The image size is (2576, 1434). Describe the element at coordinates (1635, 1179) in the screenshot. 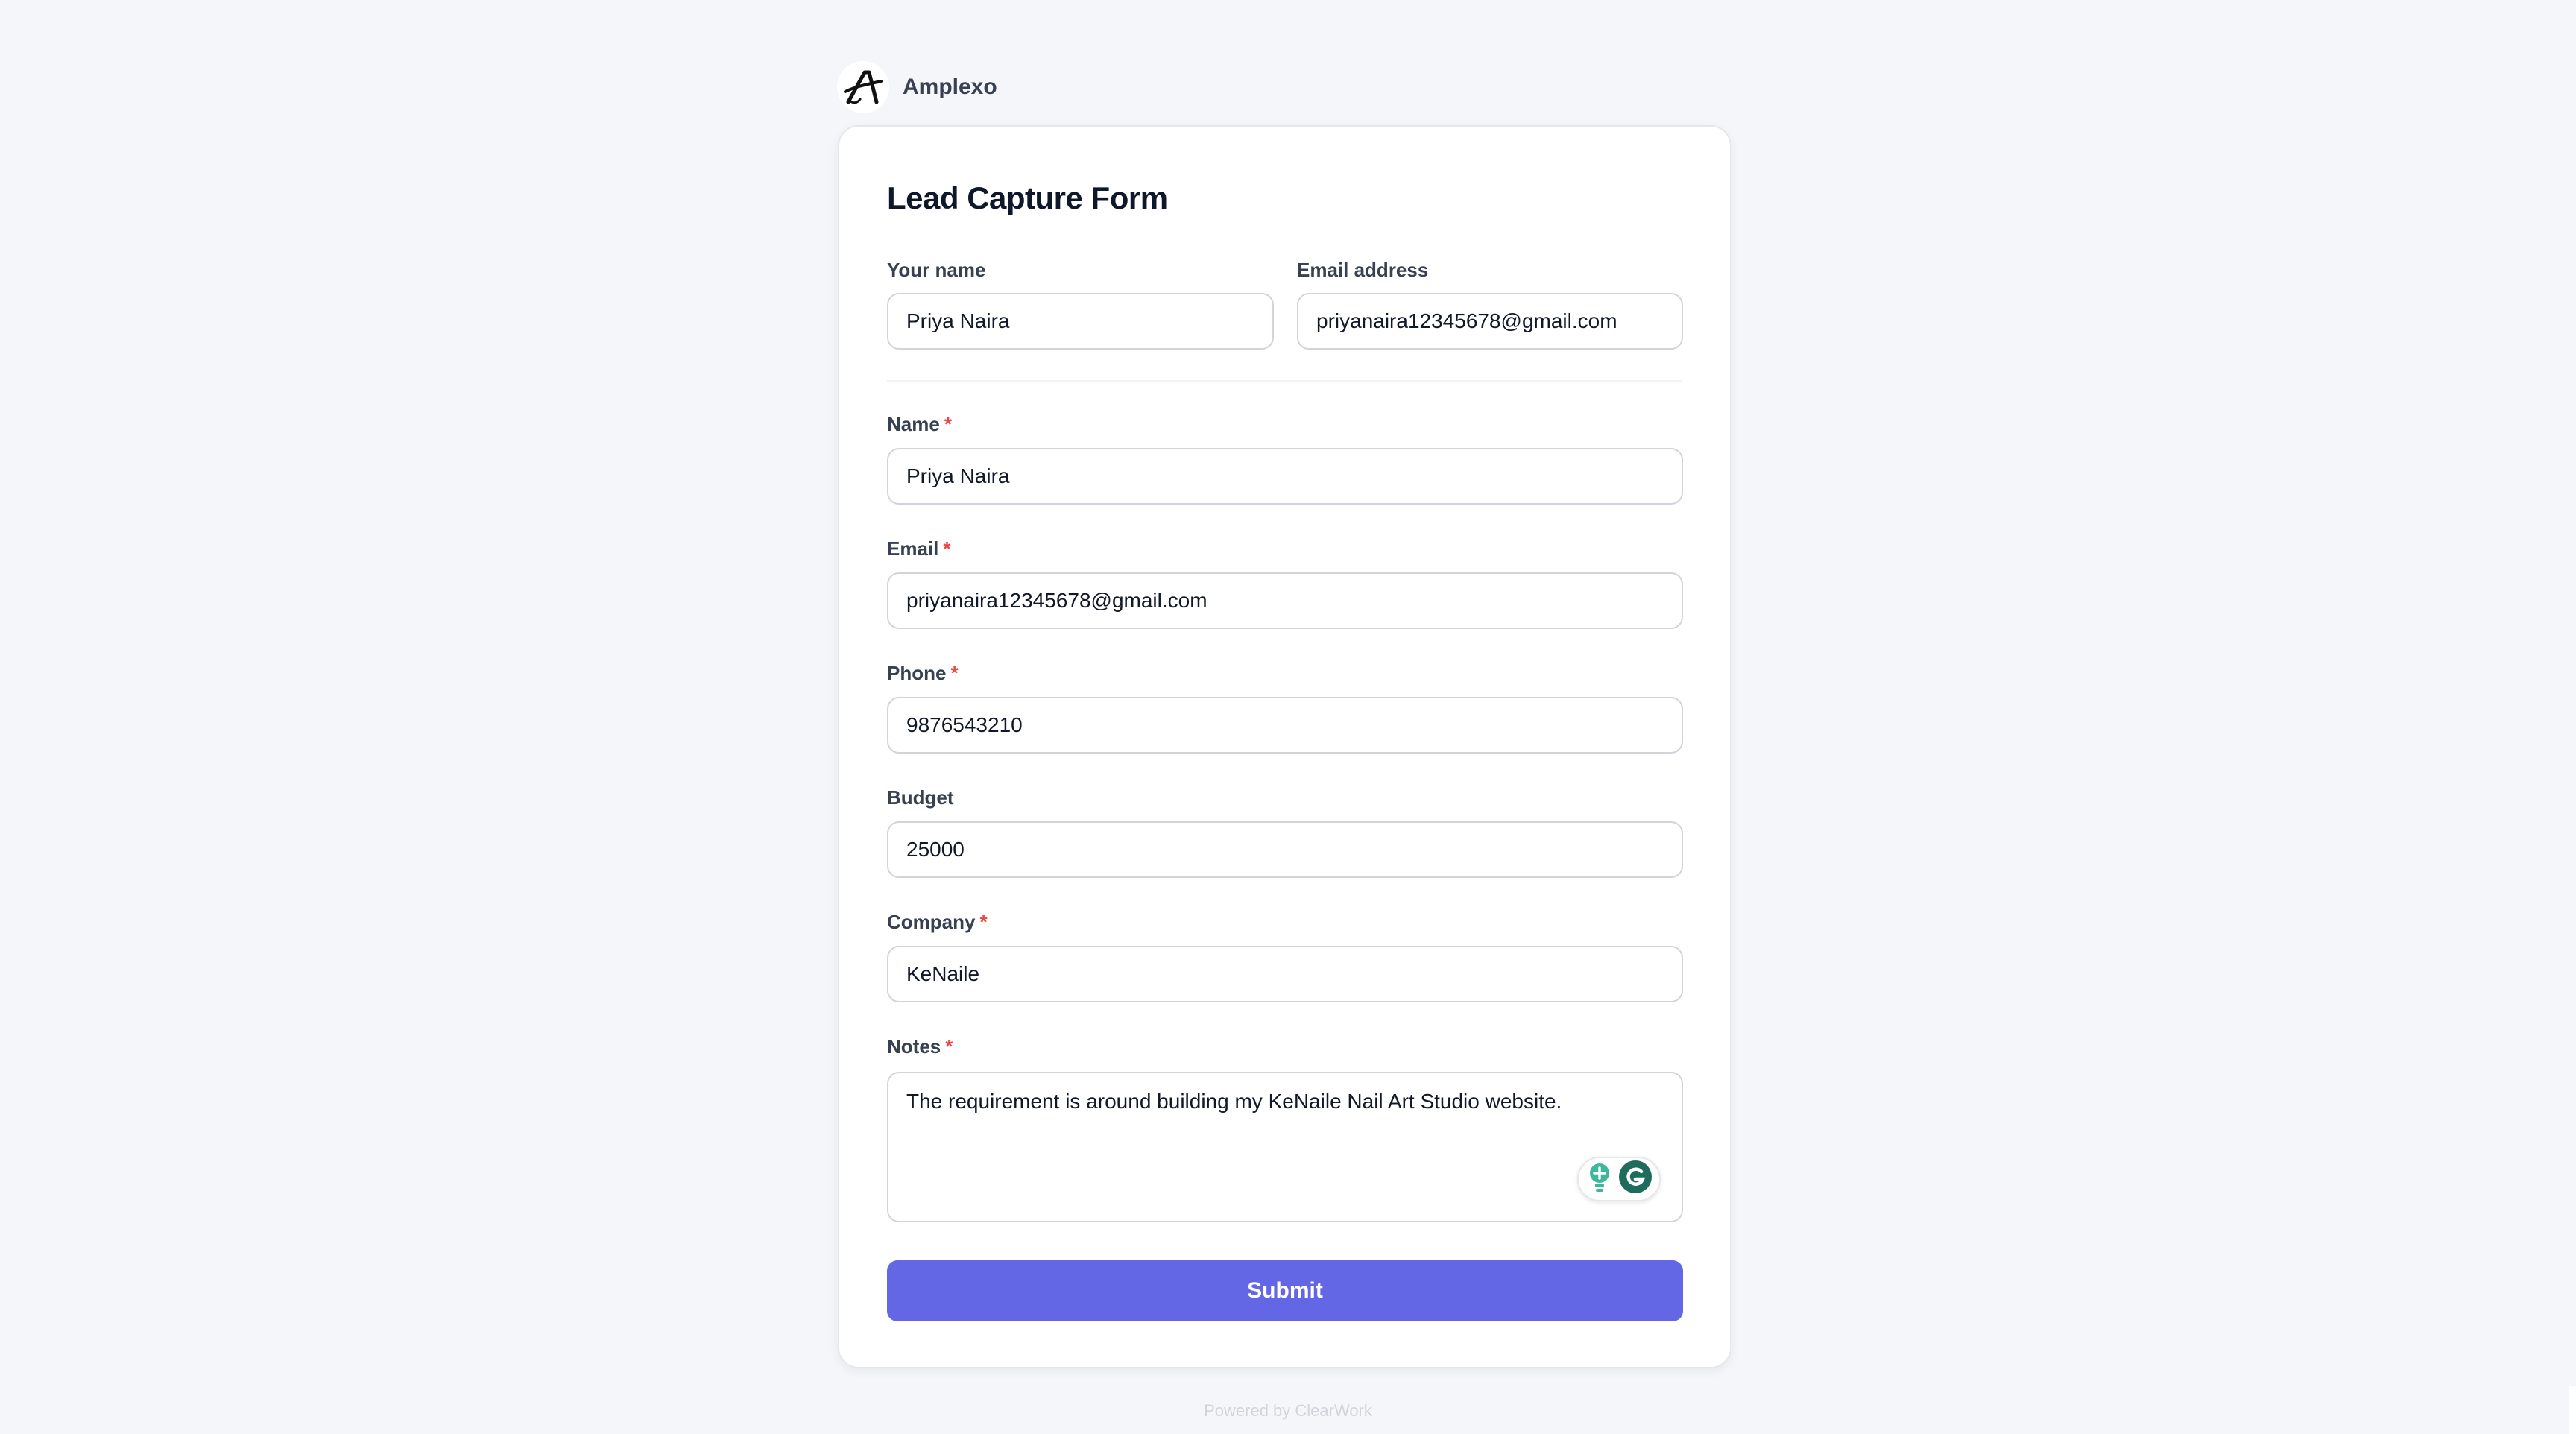

I see `grammarly-icon` at that location.